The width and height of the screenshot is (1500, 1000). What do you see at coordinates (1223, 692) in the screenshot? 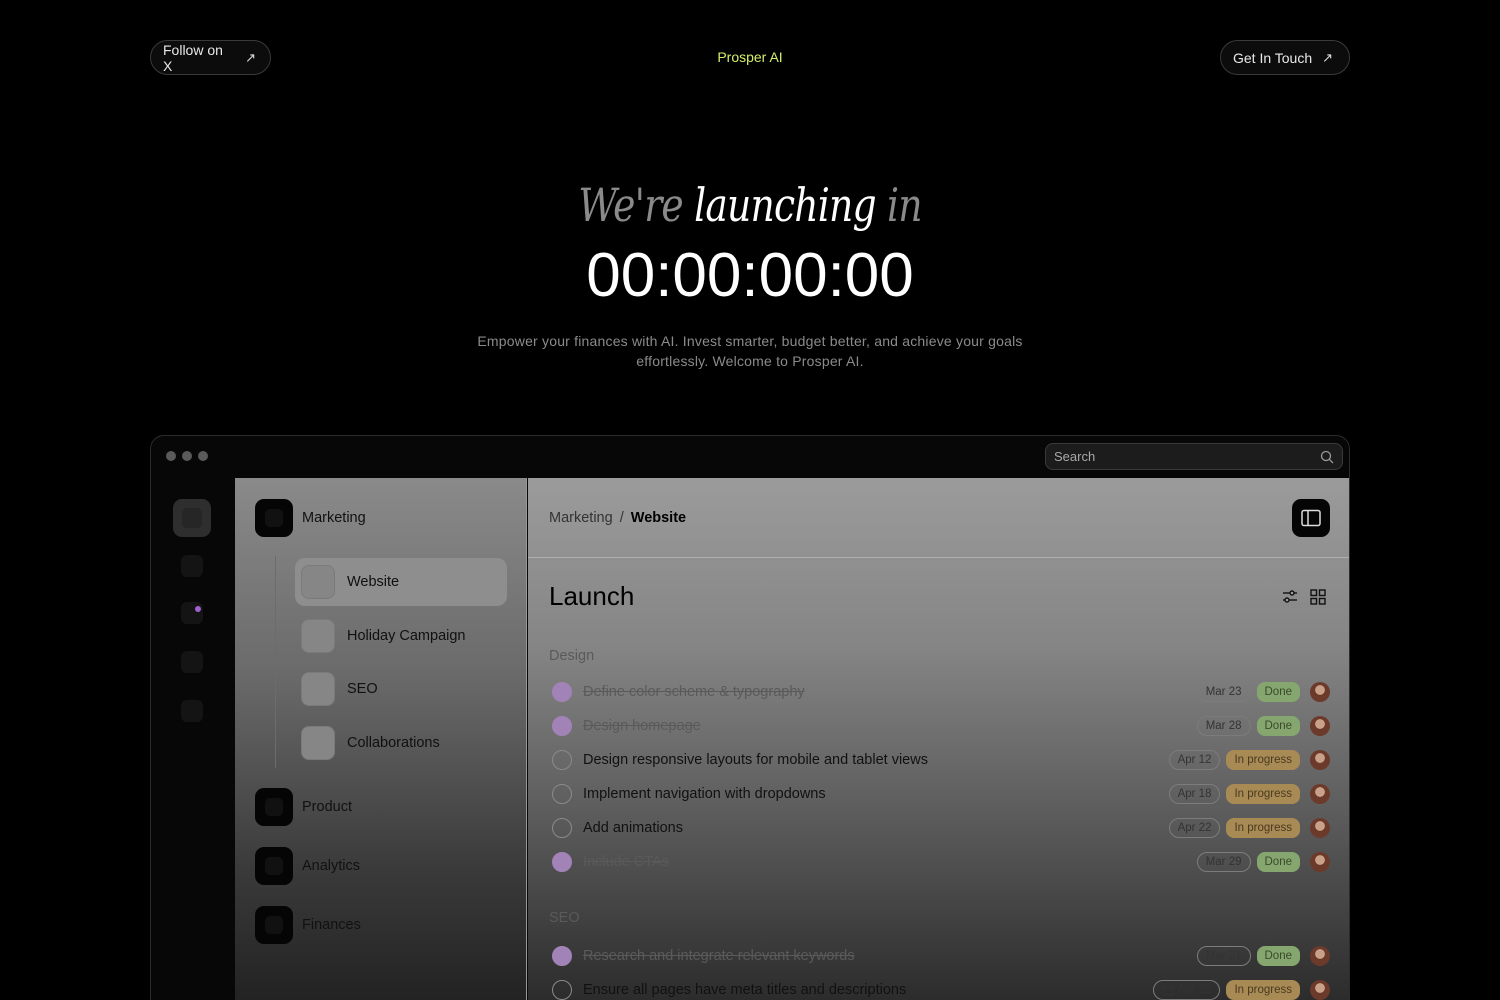
I see `task-due-date: Mar 23` at bounding box center [1223, 692].